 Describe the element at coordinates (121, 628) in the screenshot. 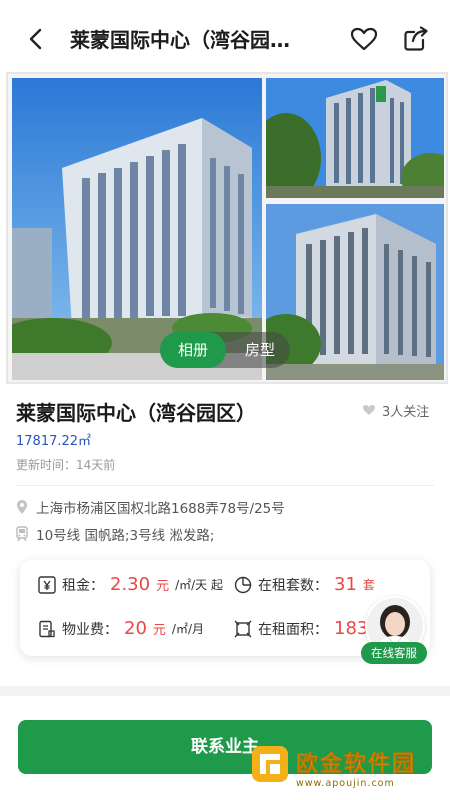

I see `stat-property-fee: 物业费： 20 元 /㎡/月` at that location.